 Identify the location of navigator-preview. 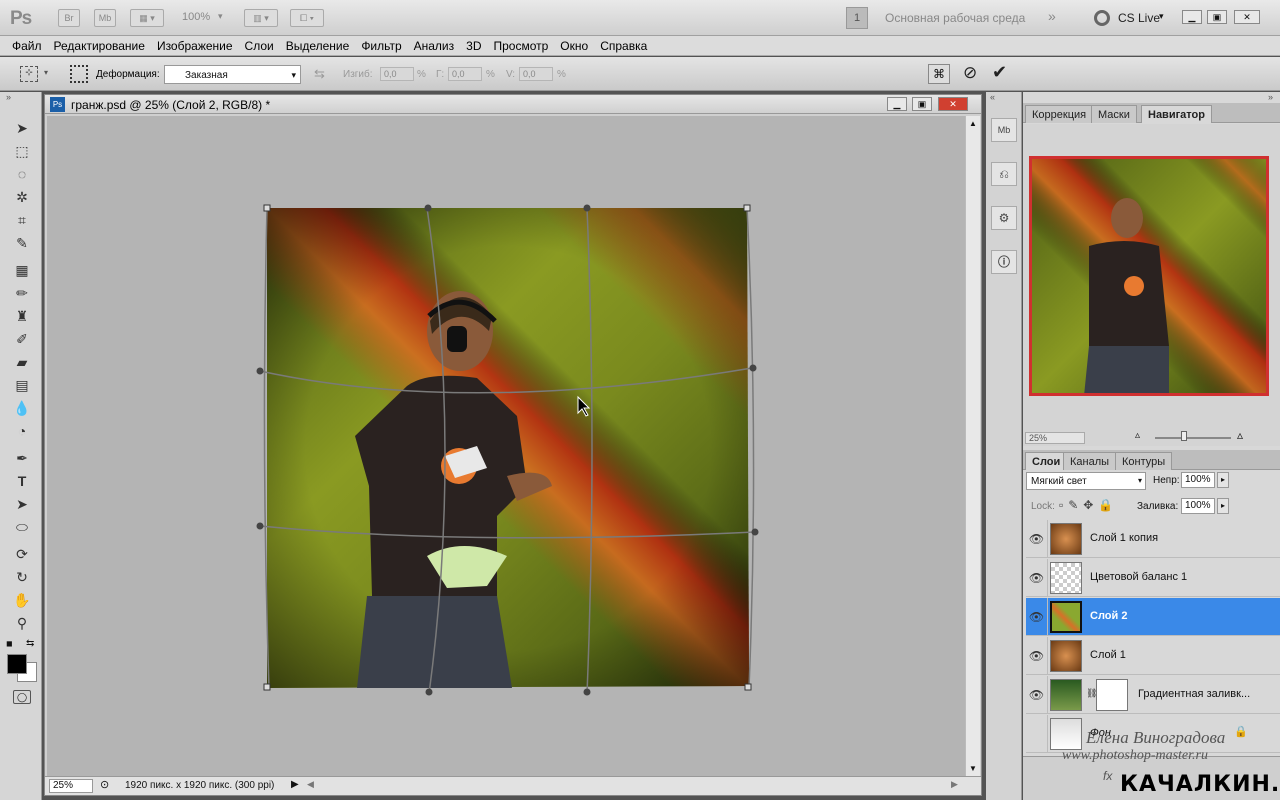
(1149, 276).